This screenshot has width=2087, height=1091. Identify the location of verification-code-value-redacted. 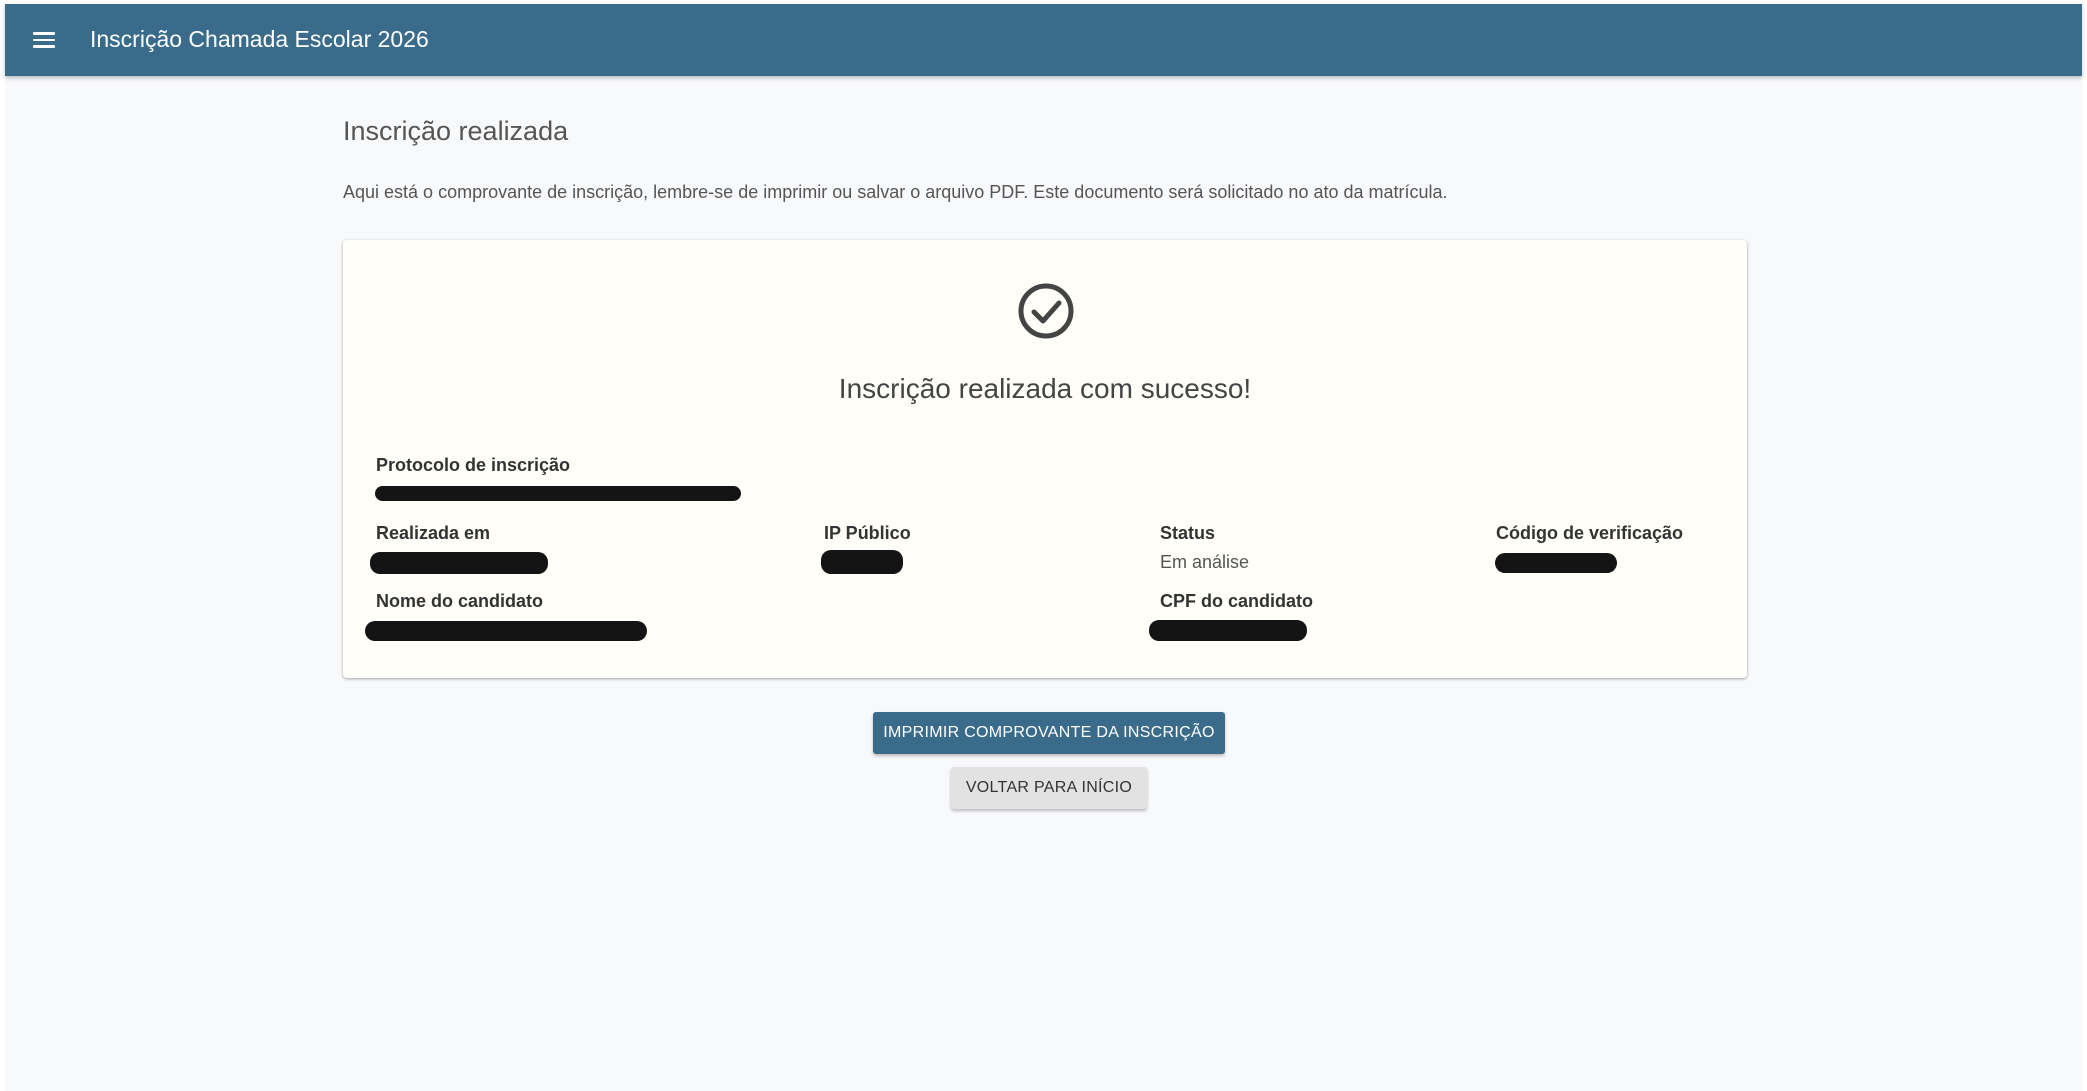
(1556, 563).